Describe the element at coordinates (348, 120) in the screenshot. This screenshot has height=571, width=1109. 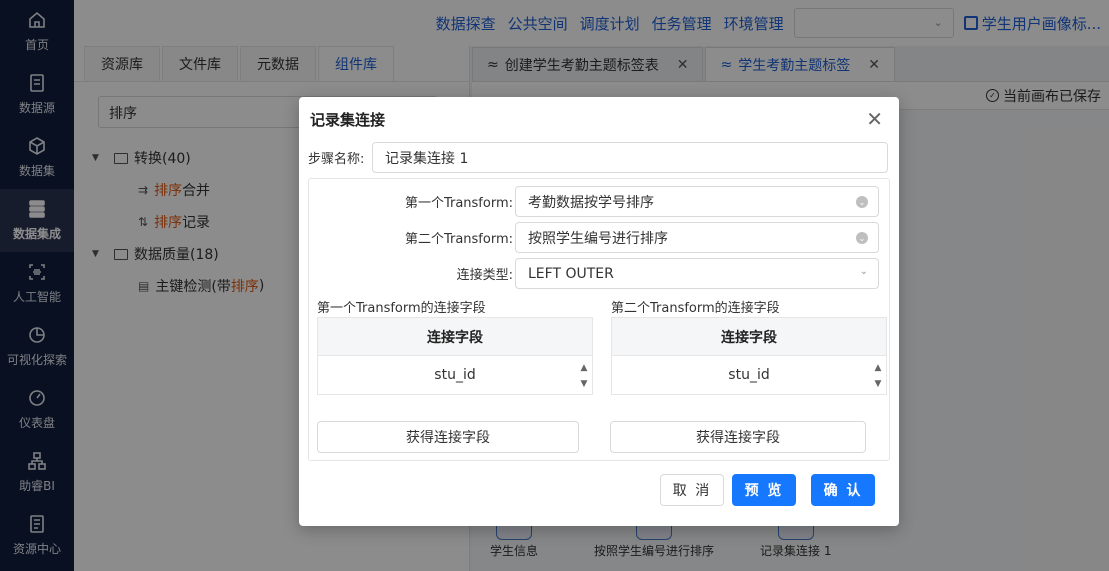
I see `dialog-title: 记录集连接` at that location.